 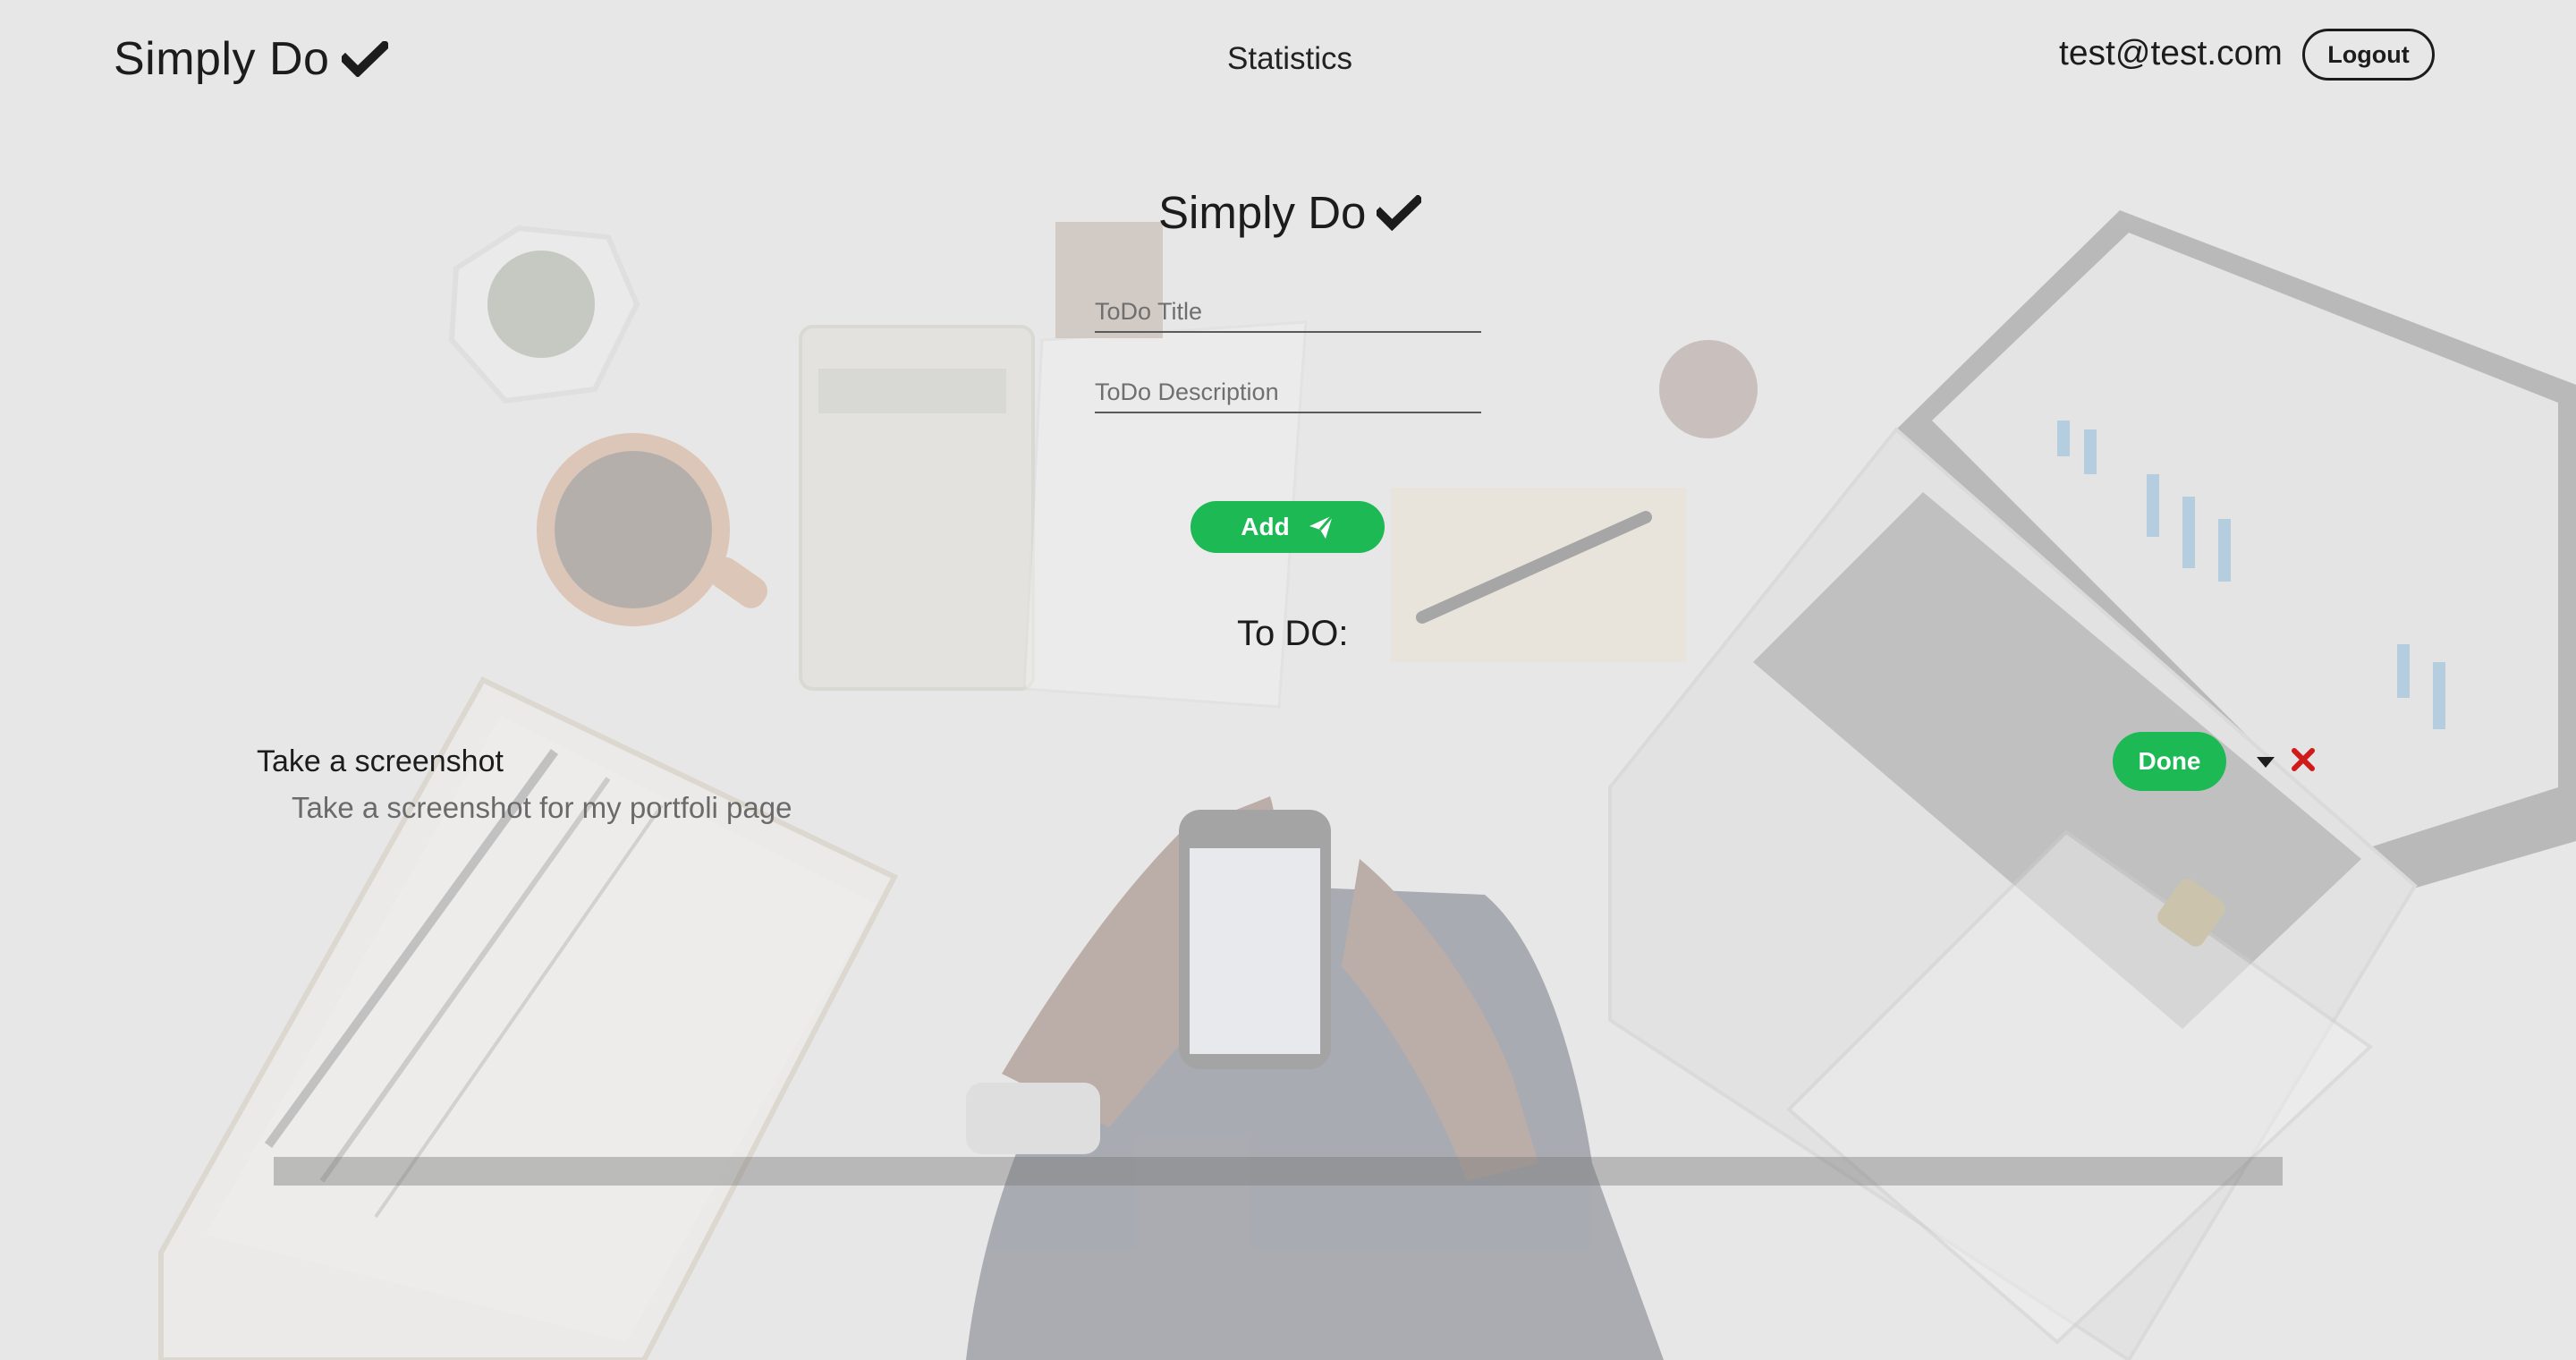 I want to click on form-title-text: Simply Do, so click(x=1262, y=212).